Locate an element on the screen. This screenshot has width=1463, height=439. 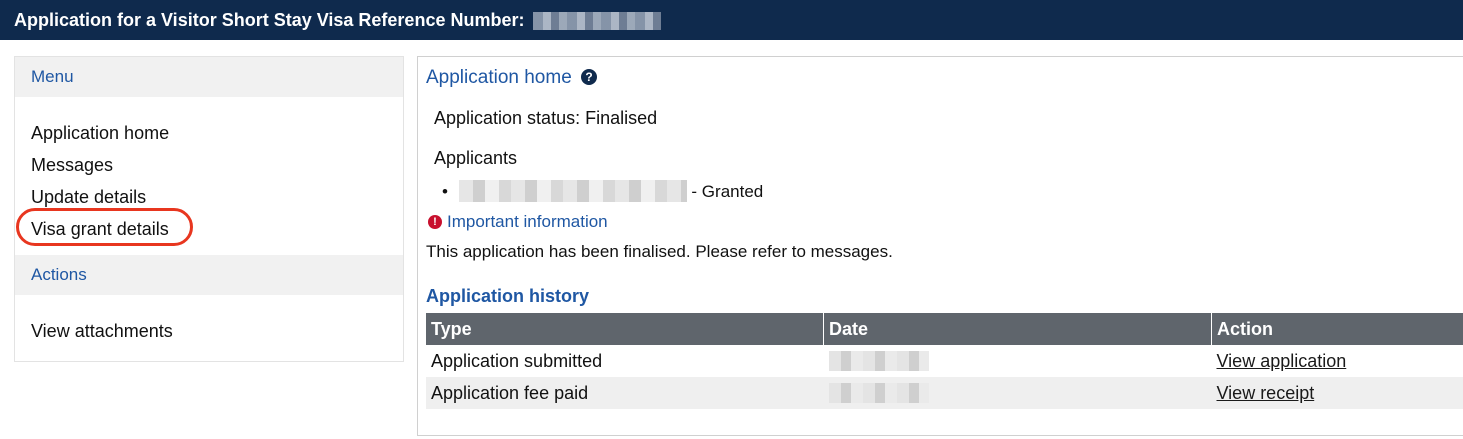
reference-number-redacted is located at coordinates (597, 21).